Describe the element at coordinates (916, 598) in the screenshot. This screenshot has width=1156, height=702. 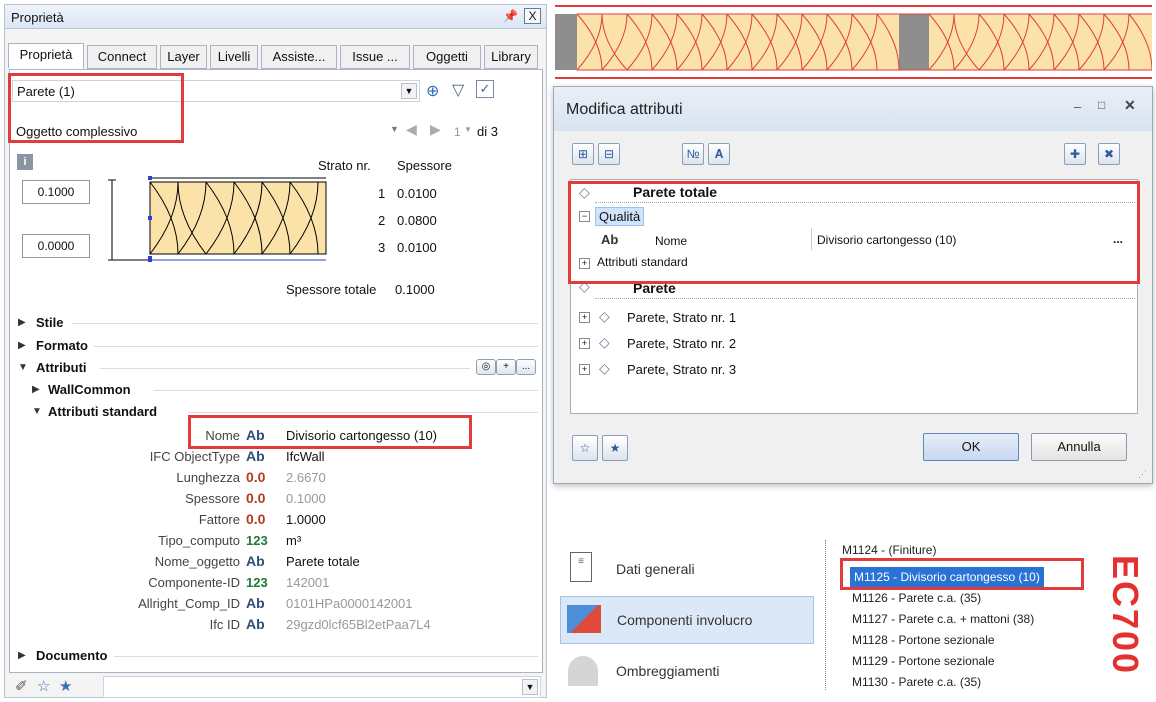
I see `list-item: M1126 - Parete c.a. (35)` at that location.